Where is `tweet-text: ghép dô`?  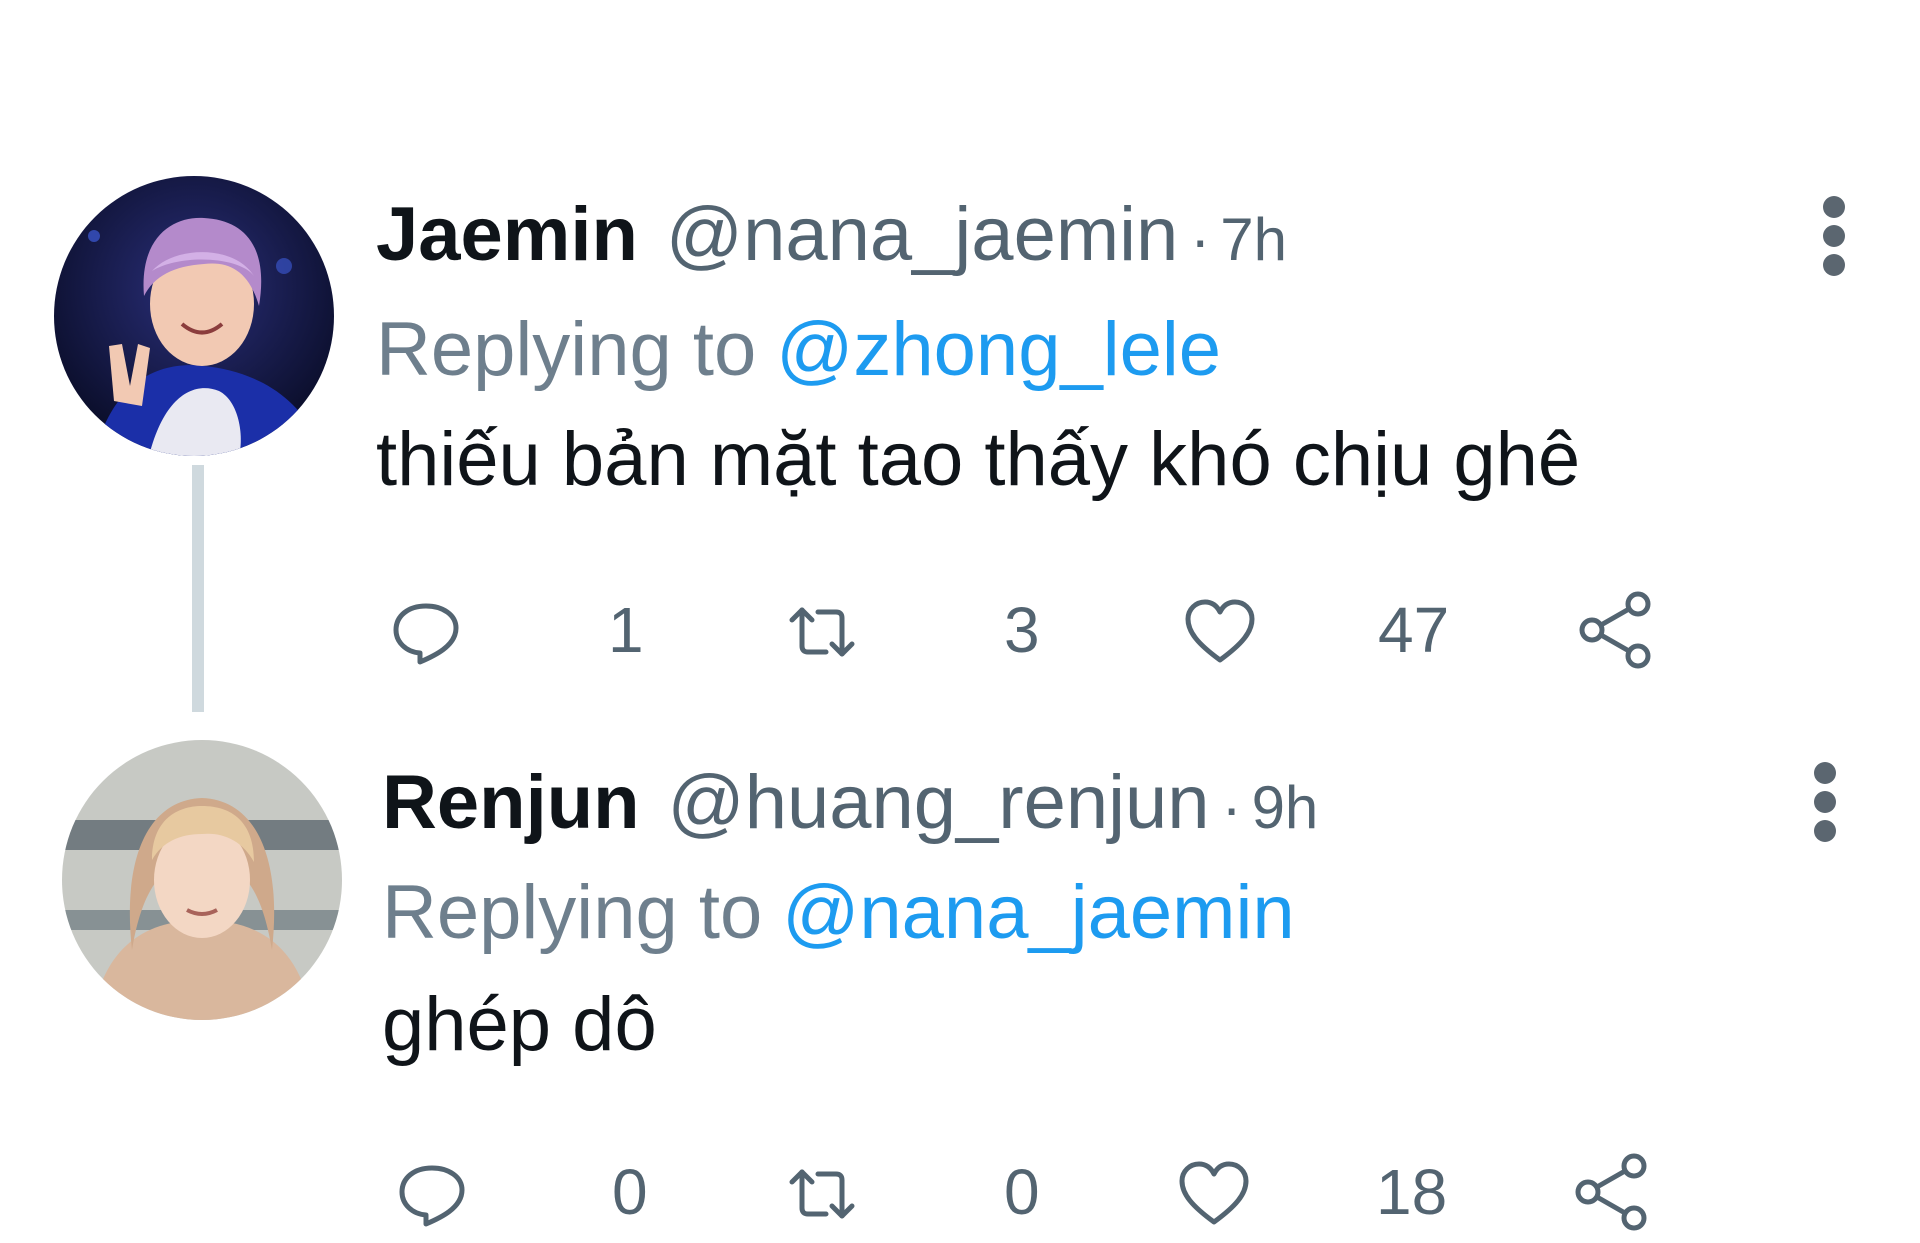
tweet-text: ghép dô is located at coordinates (519, 1024).